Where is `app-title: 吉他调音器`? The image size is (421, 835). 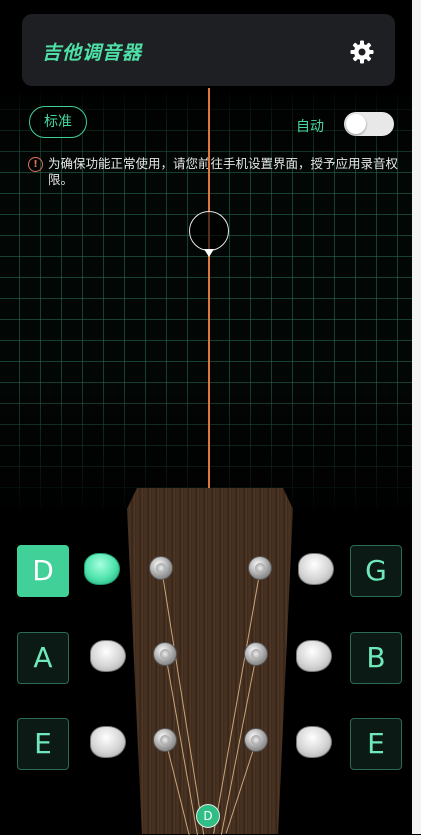
app-title: 吉他调音器 is located at coordinates (92, 53).